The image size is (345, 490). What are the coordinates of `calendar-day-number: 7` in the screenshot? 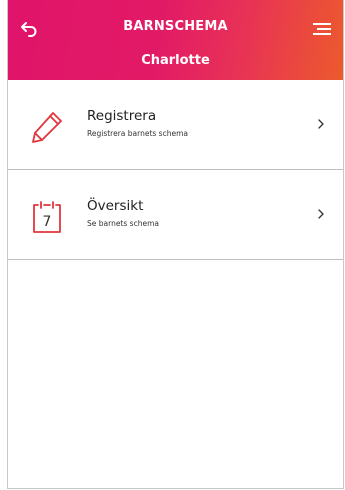 It's located at (47, 222).